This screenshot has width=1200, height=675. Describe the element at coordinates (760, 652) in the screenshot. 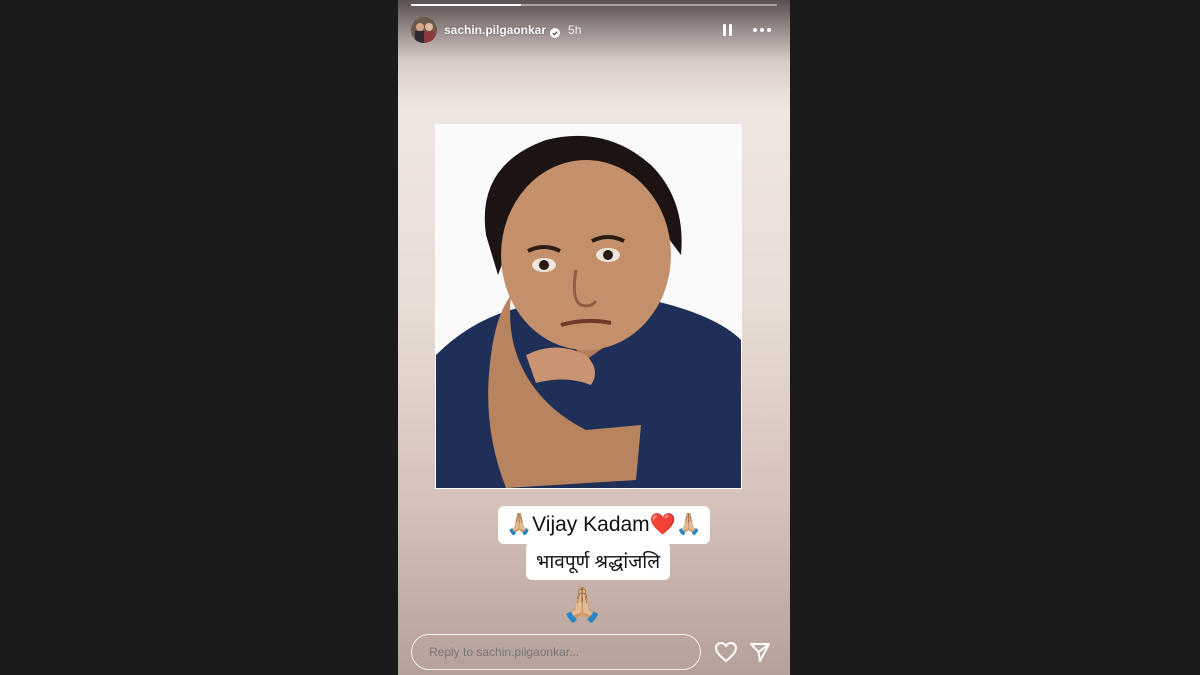

I see `send-icon` at that location.